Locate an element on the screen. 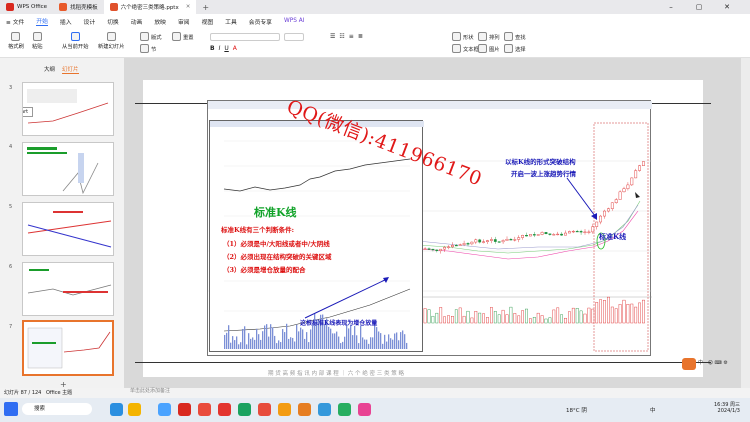 Image resolution: width=750 pixels, height=422 pixels. slide-thumb-3: Start is located at coordinates (68, 109).